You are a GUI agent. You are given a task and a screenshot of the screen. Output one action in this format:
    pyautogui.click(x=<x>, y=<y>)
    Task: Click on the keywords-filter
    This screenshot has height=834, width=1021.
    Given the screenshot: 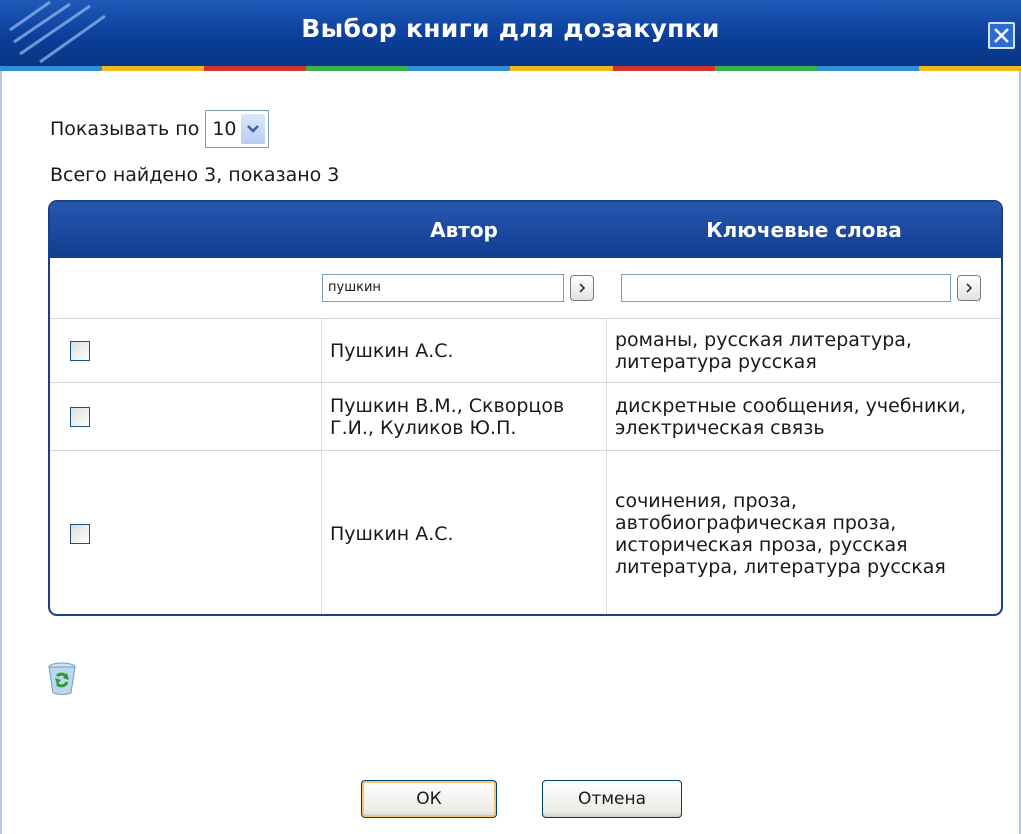 What is the action you would take?
    pyautogui.click(x=804, y=288)
    